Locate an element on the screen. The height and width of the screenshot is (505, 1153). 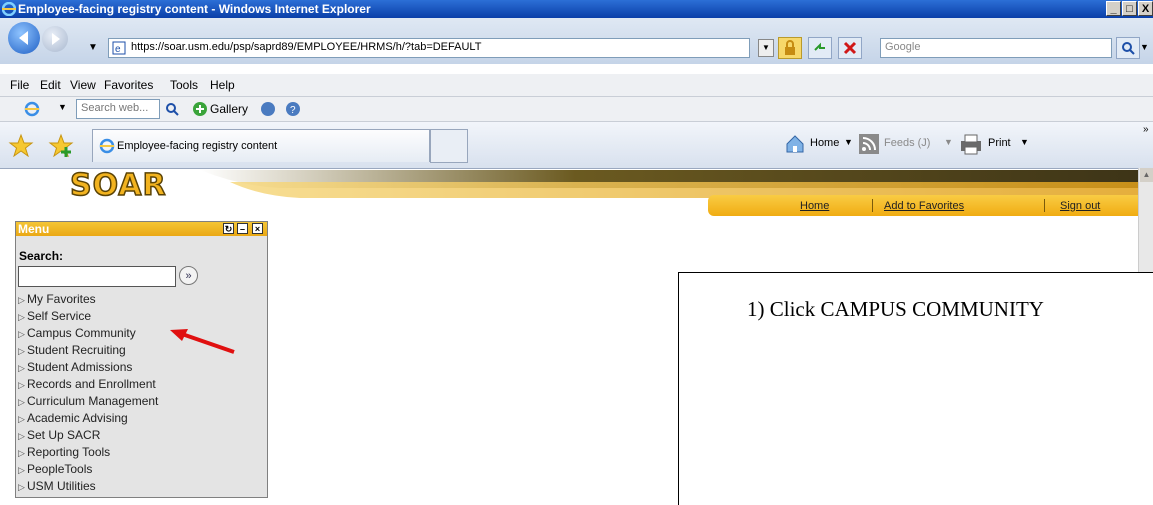
add-favorite-icon is located at coordinates (61, 145).